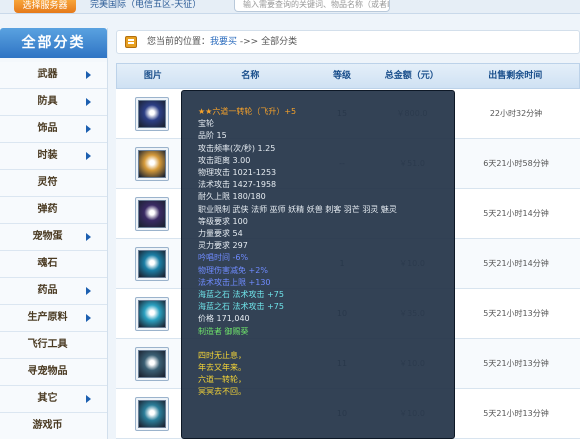 This screenshot has width=580, height=439. I want to click on sidebar-item-label: 饰品, so click(47, 128).